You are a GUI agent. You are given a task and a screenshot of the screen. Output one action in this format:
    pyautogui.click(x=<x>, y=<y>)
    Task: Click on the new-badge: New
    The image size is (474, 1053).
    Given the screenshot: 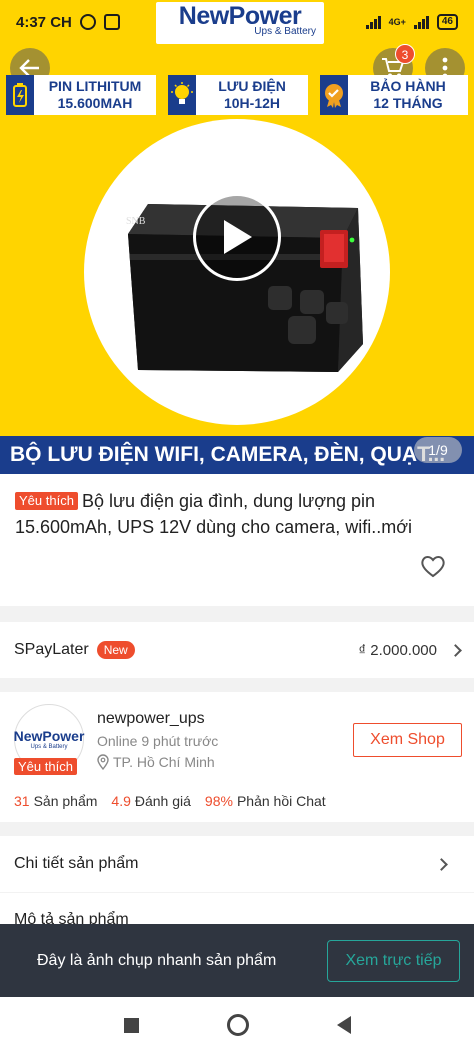 What is the action you would take?
    pyautogui.click(x=115, y=650)
    